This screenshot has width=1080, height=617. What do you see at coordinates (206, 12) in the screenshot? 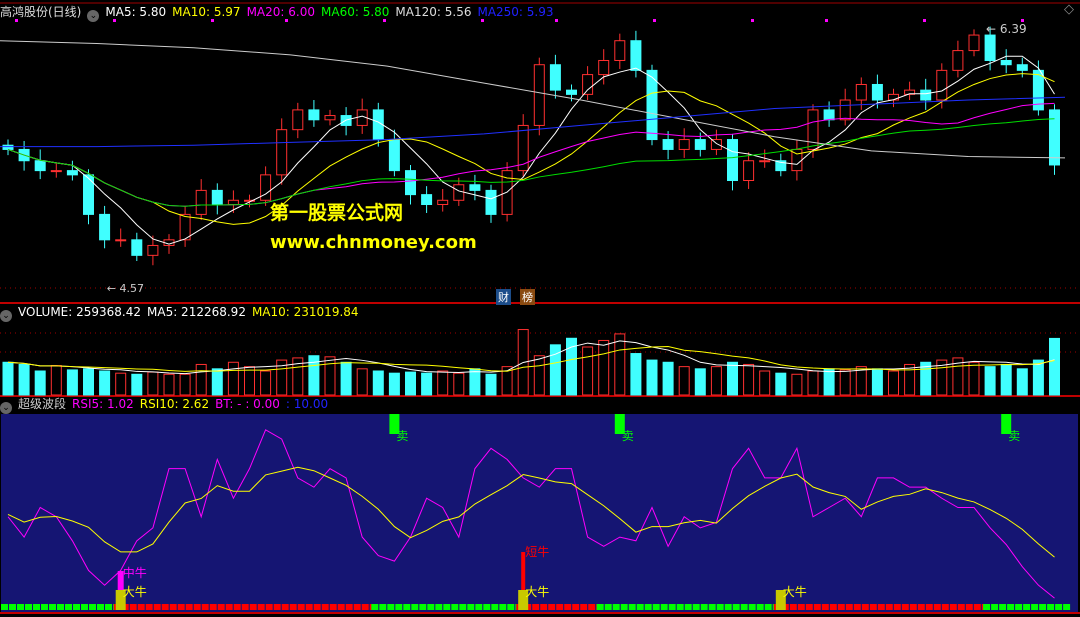
I see `ma-legend-item: MA10: 5.97` at bounding box center [206, 12].